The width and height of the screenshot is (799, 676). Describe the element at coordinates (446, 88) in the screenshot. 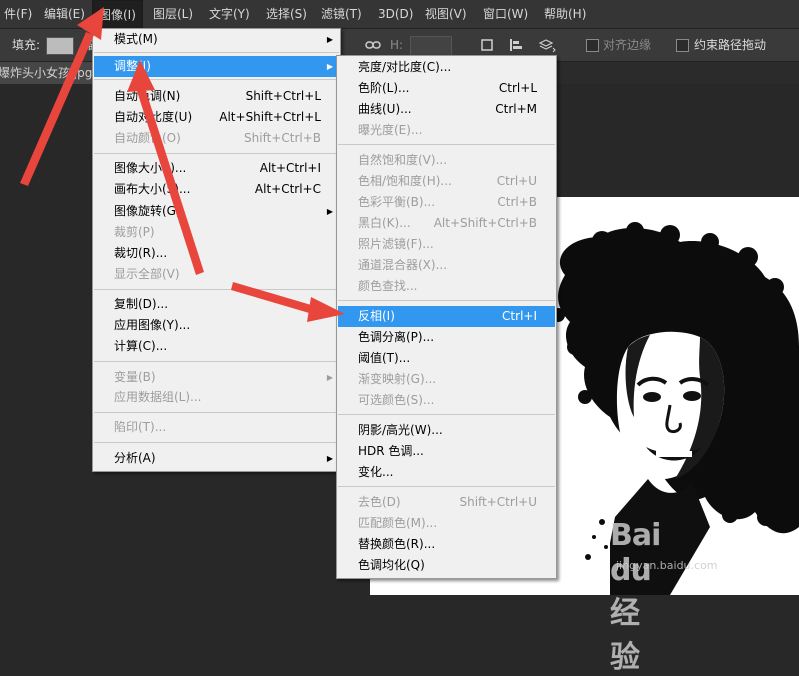

I see `menu-item-levels: 色阶(L)... Ctrl+L` at that location.